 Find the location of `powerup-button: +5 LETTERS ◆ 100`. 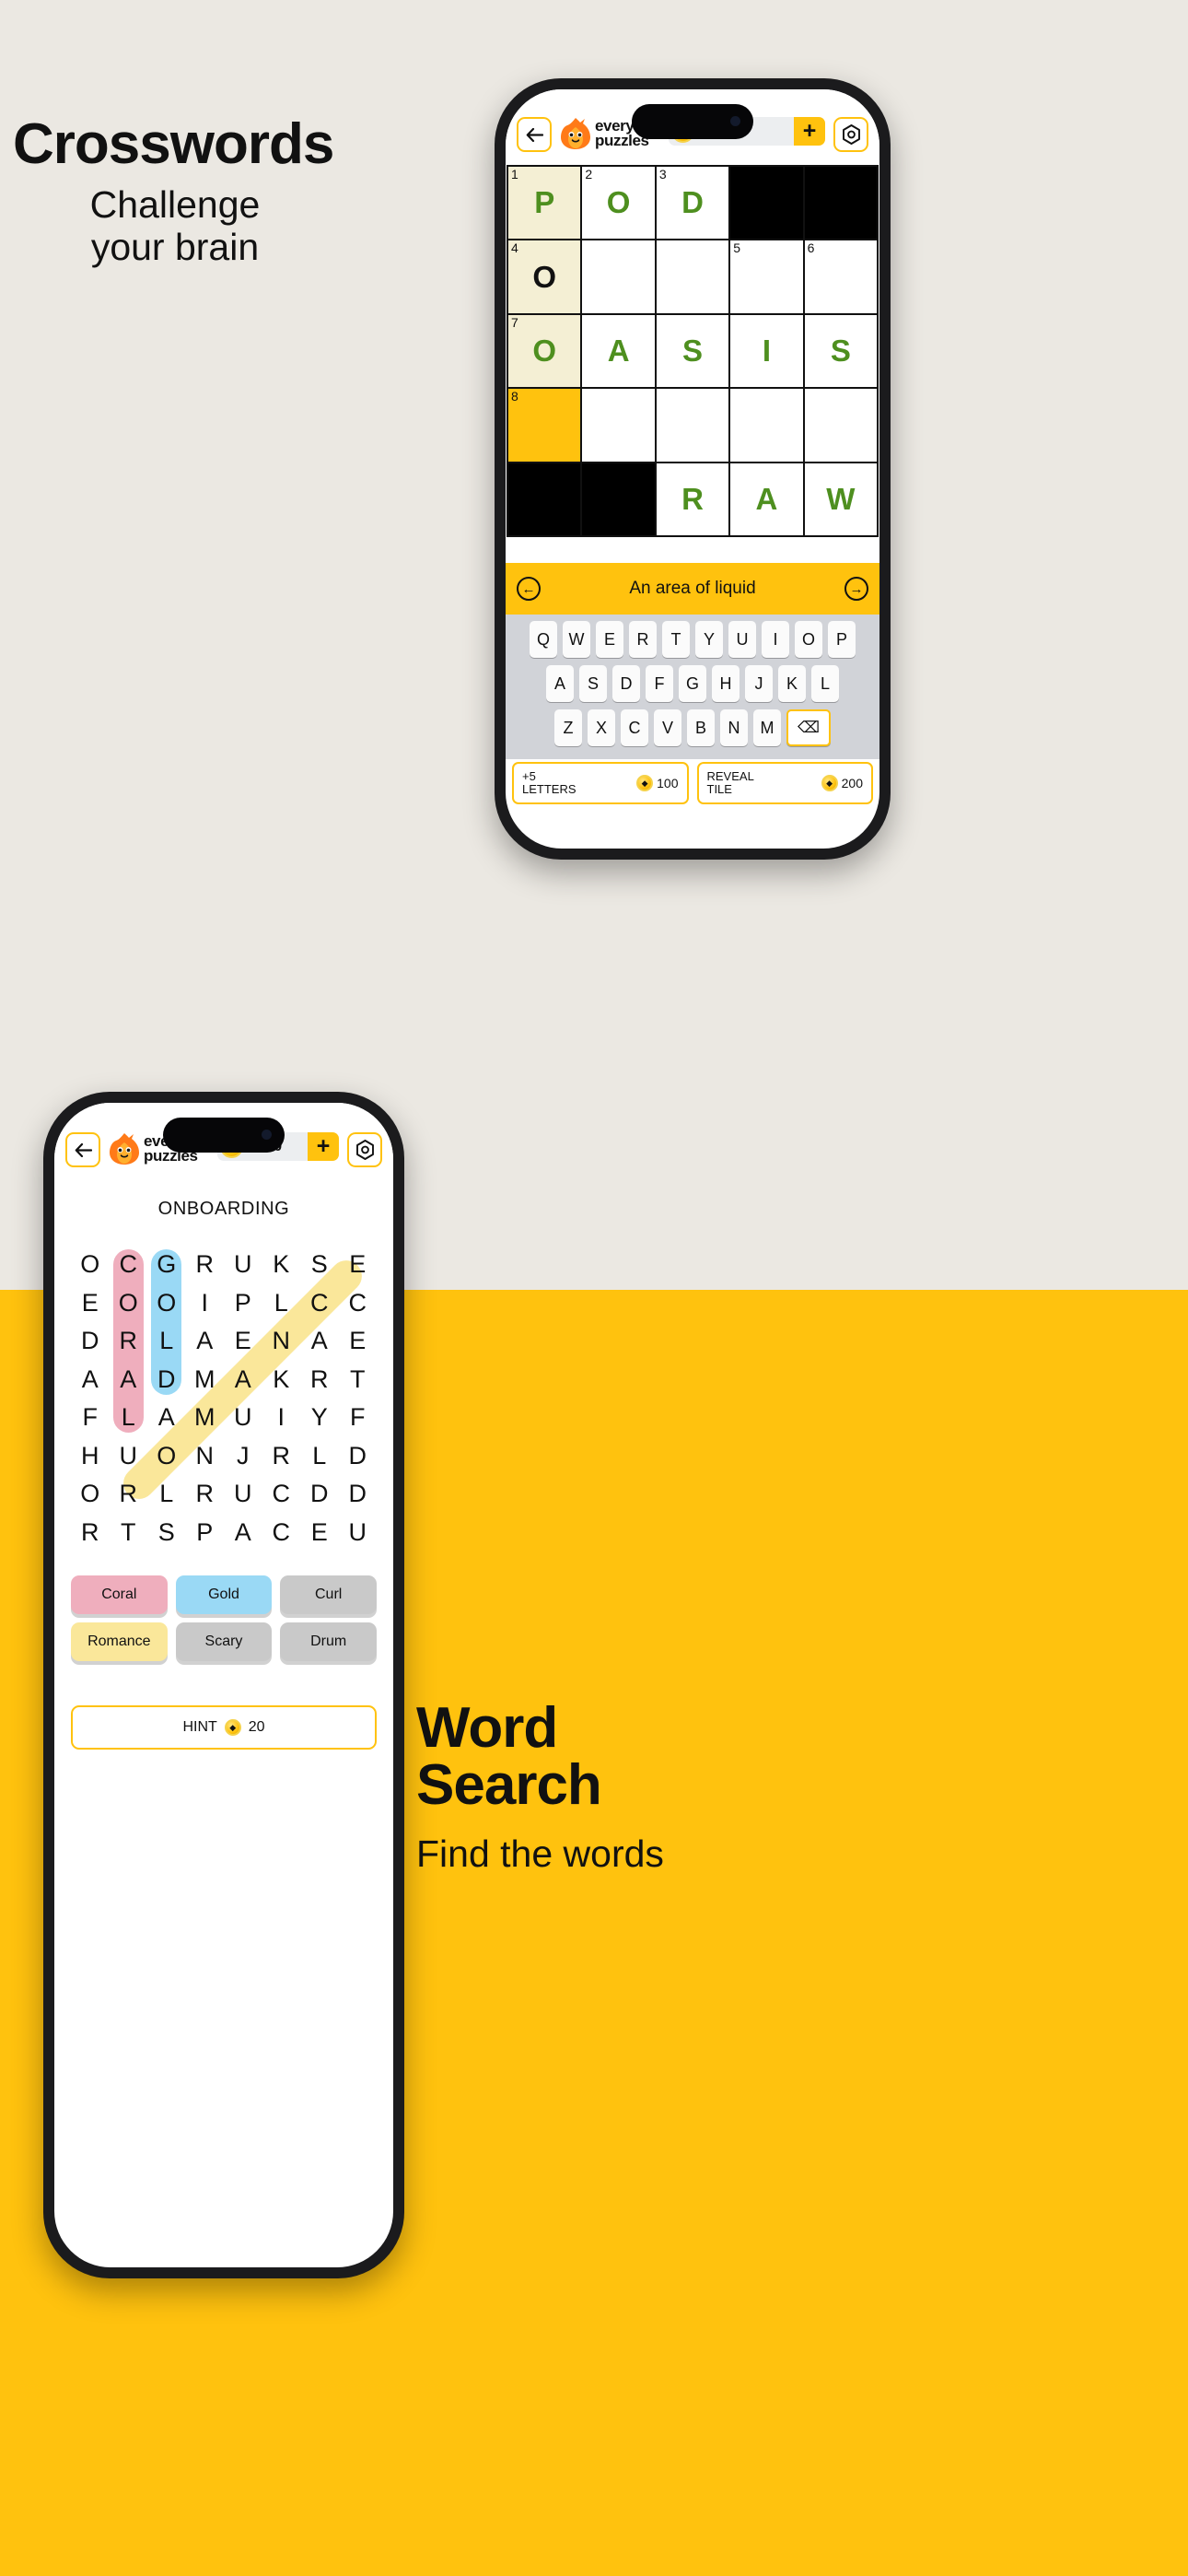

powerup-button: +5 LETTERS ◆ 100 is located at coordinates (600, 784).